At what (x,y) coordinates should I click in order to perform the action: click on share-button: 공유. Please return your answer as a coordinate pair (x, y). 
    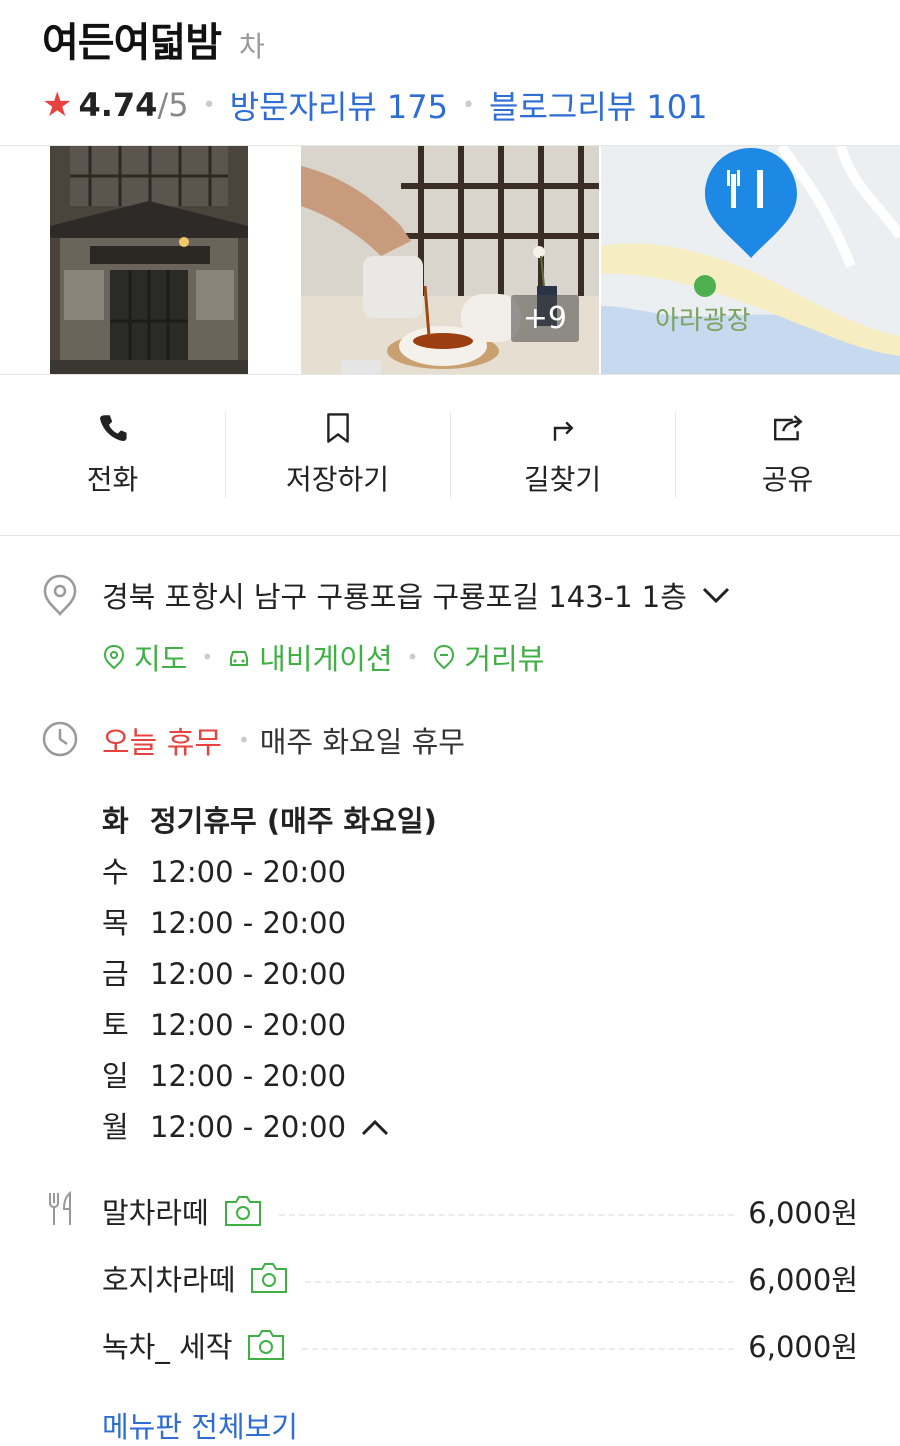
    Looking at the image, I should click on (787, 455).